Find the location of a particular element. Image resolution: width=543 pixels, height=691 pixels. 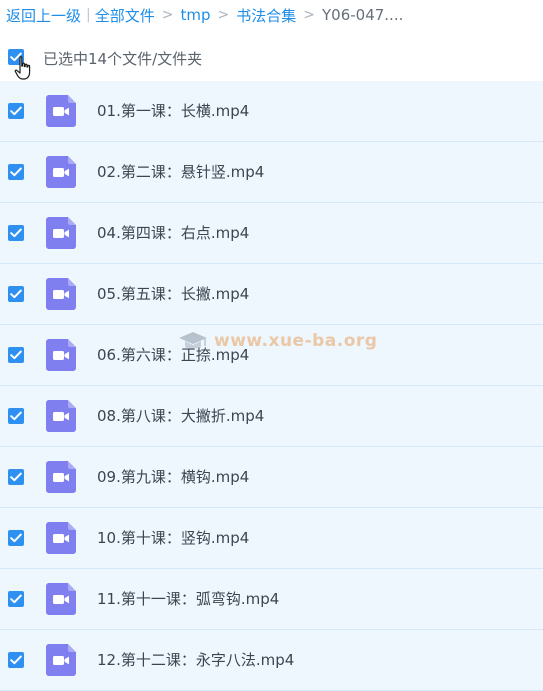

file-name: 01.第一课：长横.mp4 is located at coordinates (173, 110).